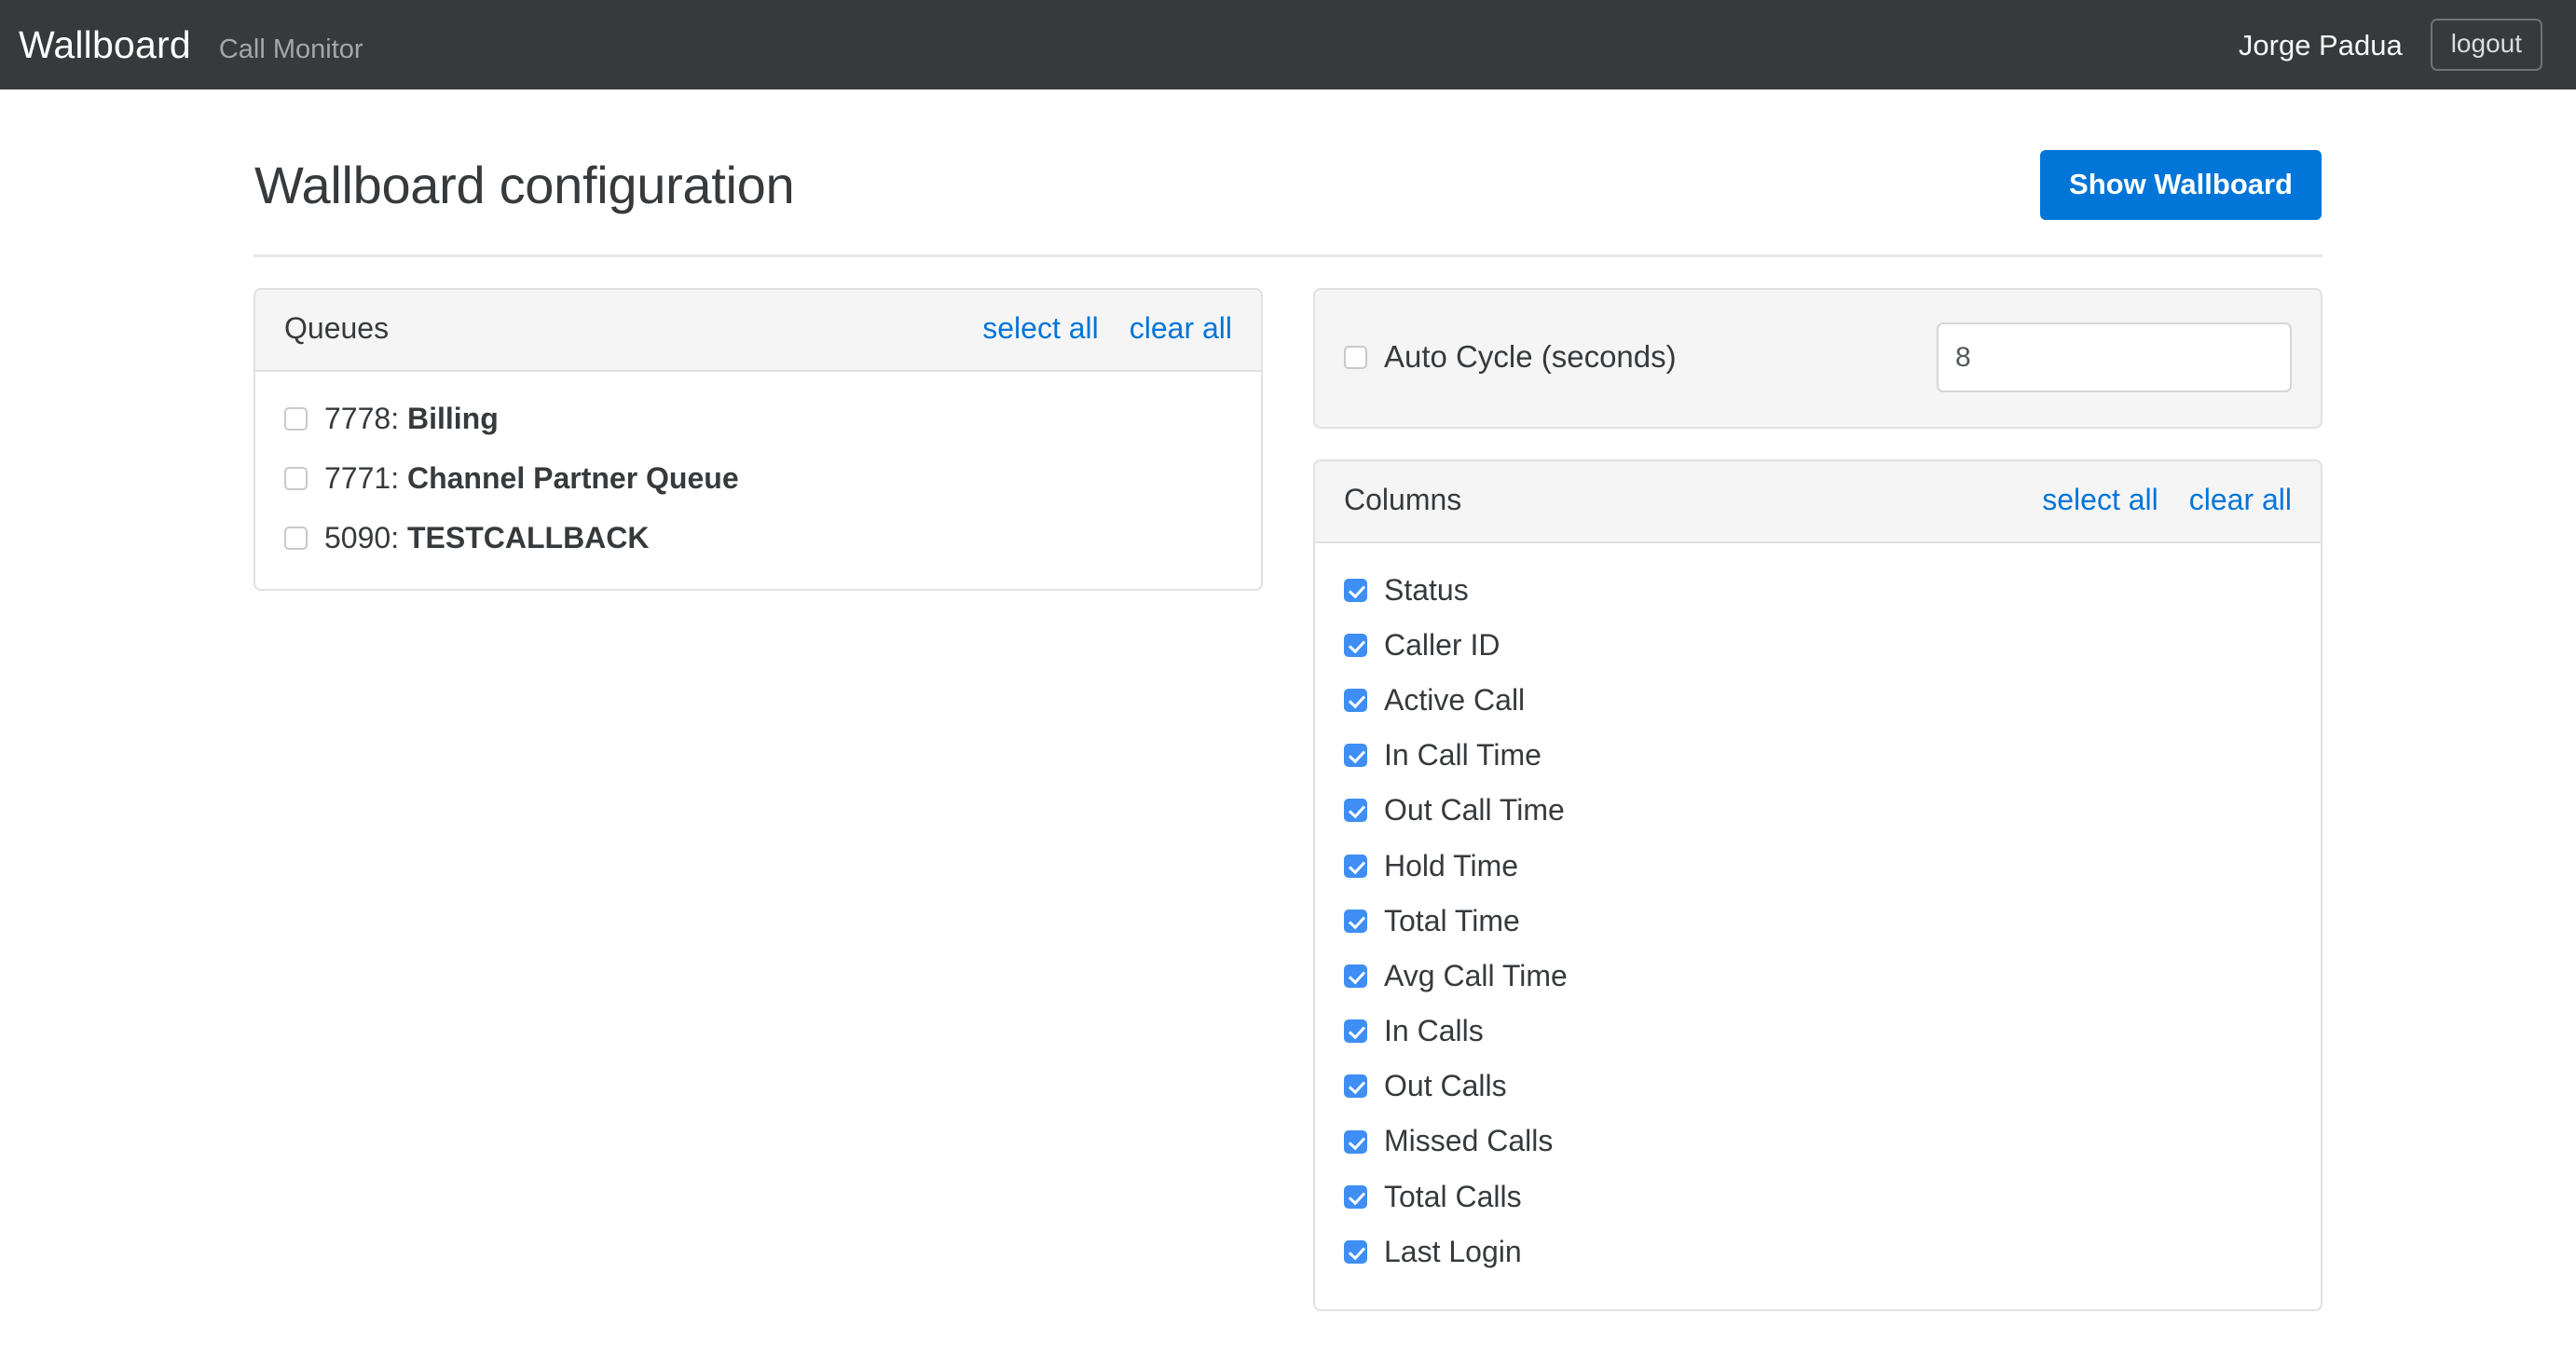 Image resolution: width=2576 pixels, height=1368 pixels. Describe the element at coordinates (1818, 1086) in the screenshot. I see `column-list-item: Out Calls` at that location.